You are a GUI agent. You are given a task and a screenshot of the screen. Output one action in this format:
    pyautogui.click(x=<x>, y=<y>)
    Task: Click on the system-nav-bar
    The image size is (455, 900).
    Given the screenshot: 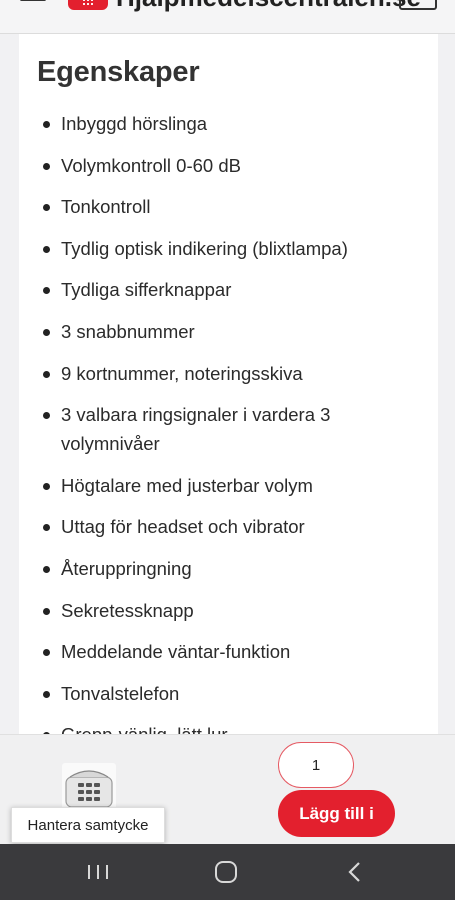 What is the action you would take?
    pyautogui.click(x=227, y=872)
    